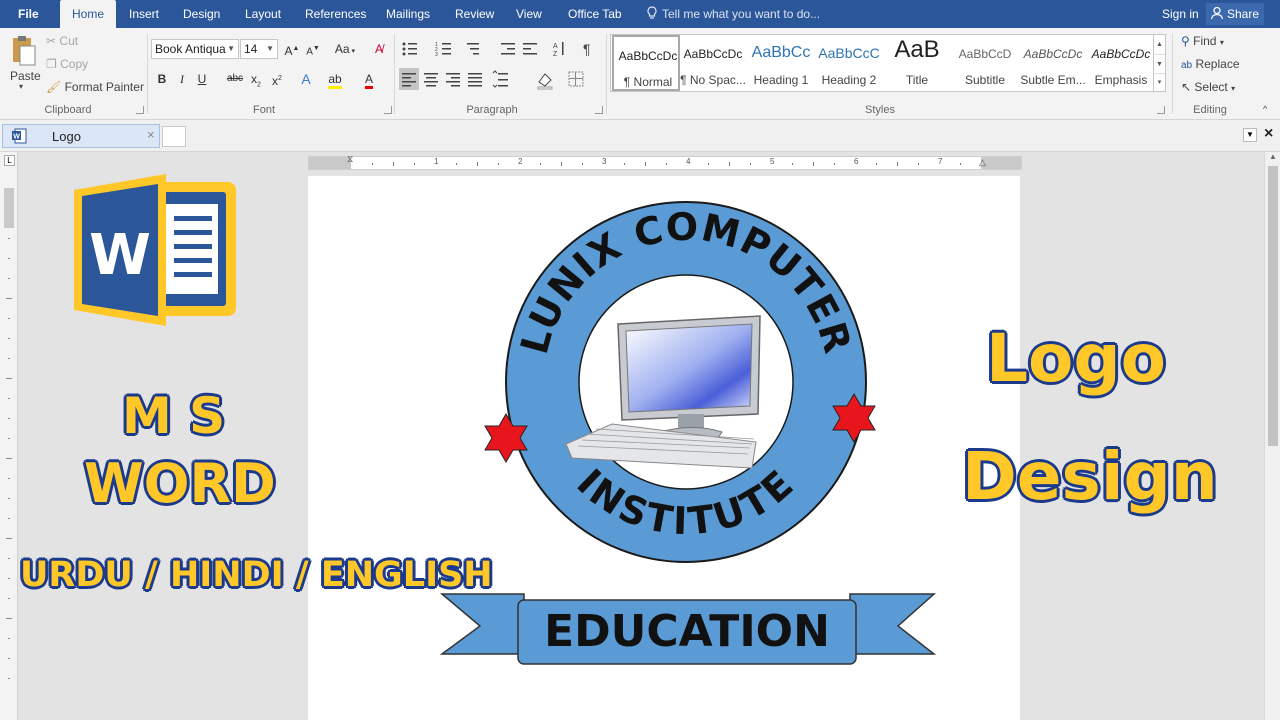 The height and width of the screenshot is (720, 1280). Describe the element at coordinates (781, 63) in the screenshot. I see `style-heading-1: AaBbCc Heading 1` at that location.